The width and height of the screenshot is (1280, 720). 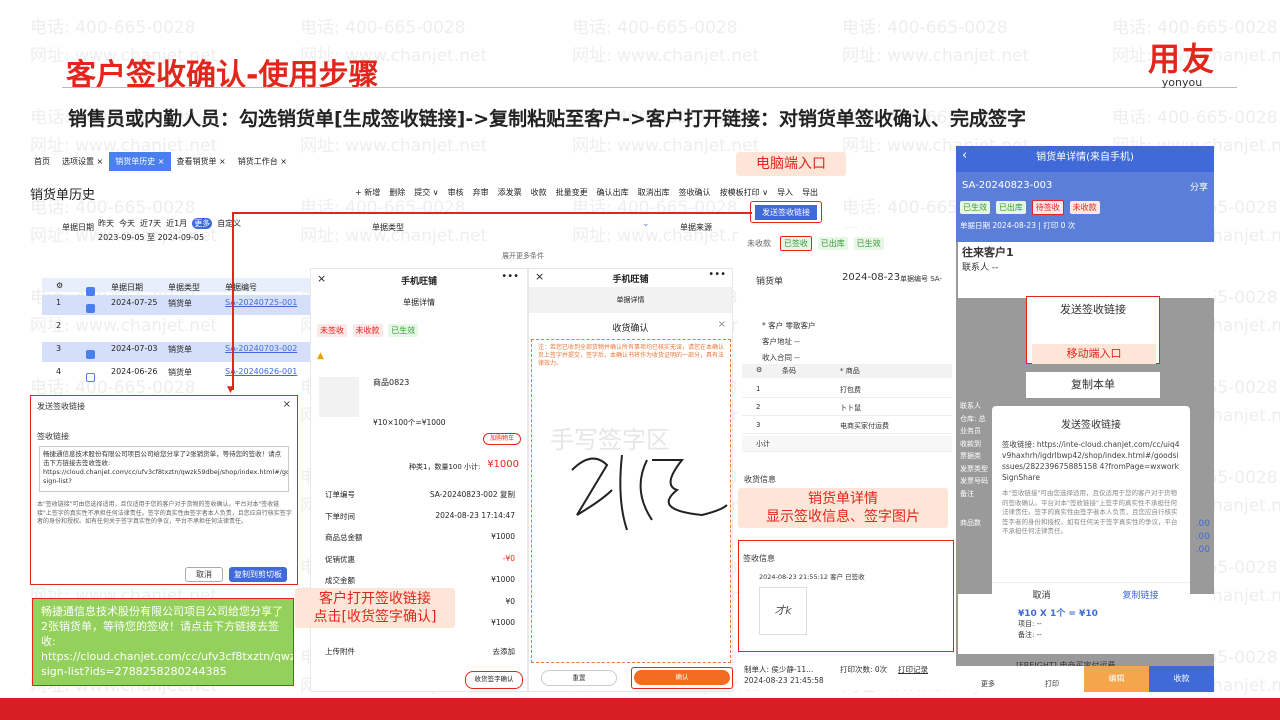 What do you see at coordinates (789, 371) in the screenshot?
I see `col-barcode: 条码` at bounding box center [789, 371].